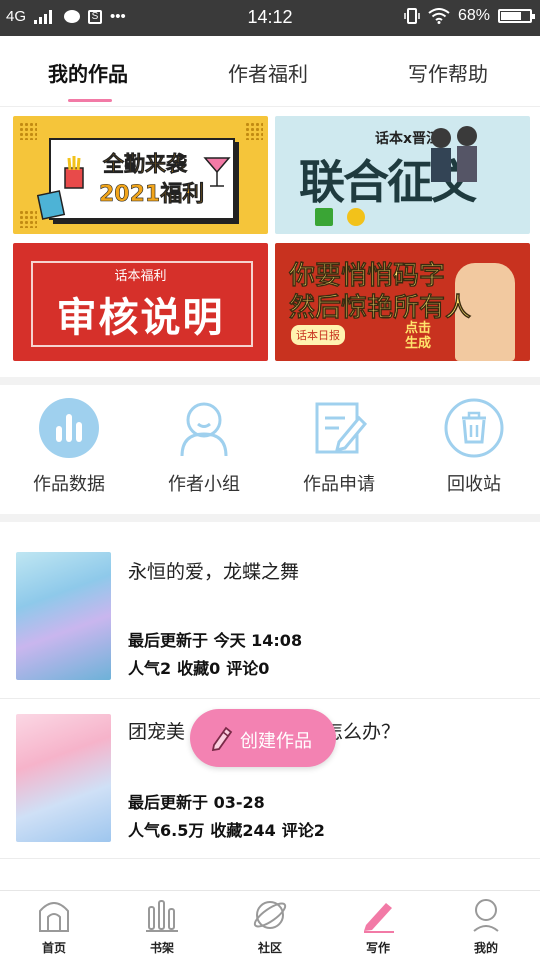 The height and width of the screenshot is (961, 540). I want to click on banner-secret-writing: 你要悄悄码字 然后惊艳所有人 话本日报 点击生成, so click(402, 302).